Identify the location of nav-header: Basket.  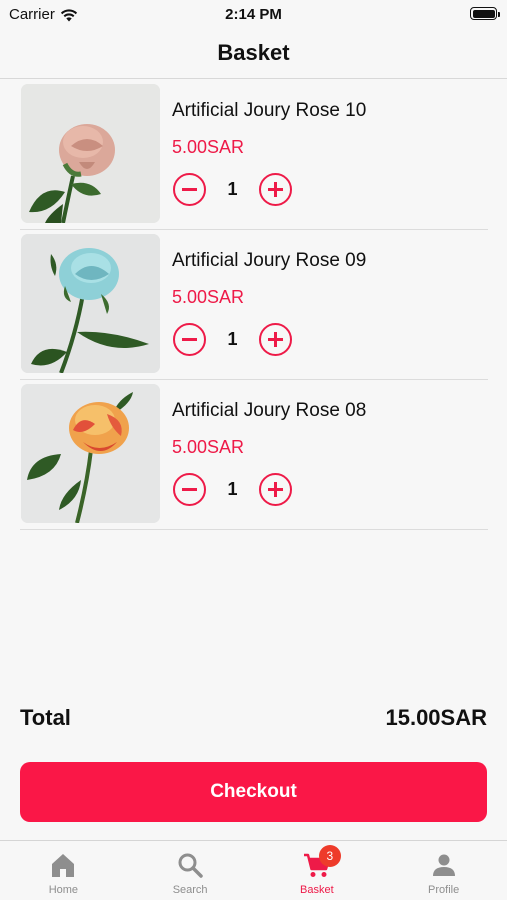
(253, 53).